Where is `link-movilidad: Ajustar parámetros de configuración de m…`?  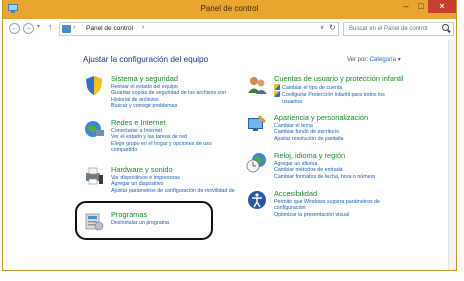
link-movilidad: Ajustar parámetros de configuración de m… is located at coordinates (173, 191).